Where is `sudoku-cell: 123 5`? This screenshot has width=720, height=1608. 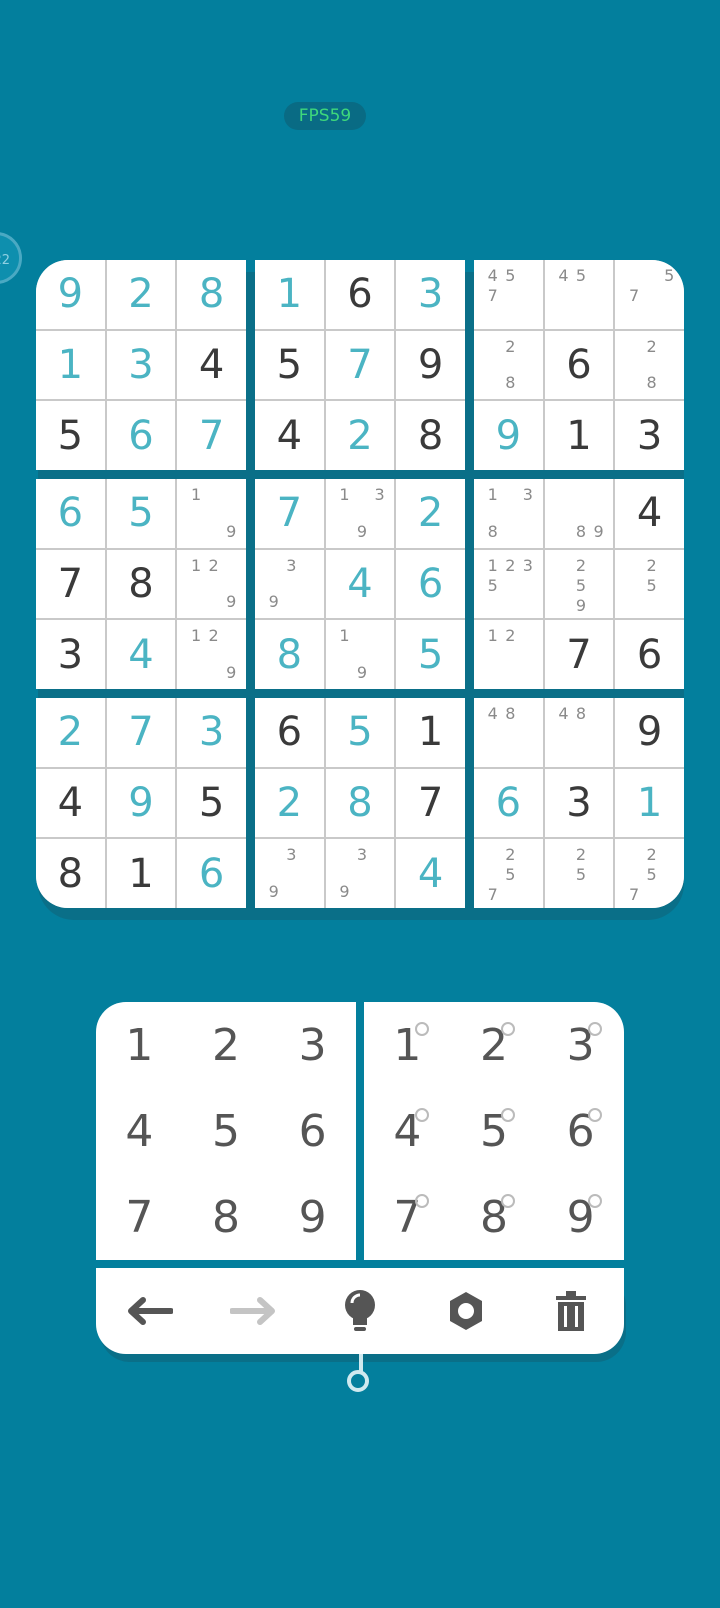 sudoku-cell: 123 5 is located at coordinates (508, 584).